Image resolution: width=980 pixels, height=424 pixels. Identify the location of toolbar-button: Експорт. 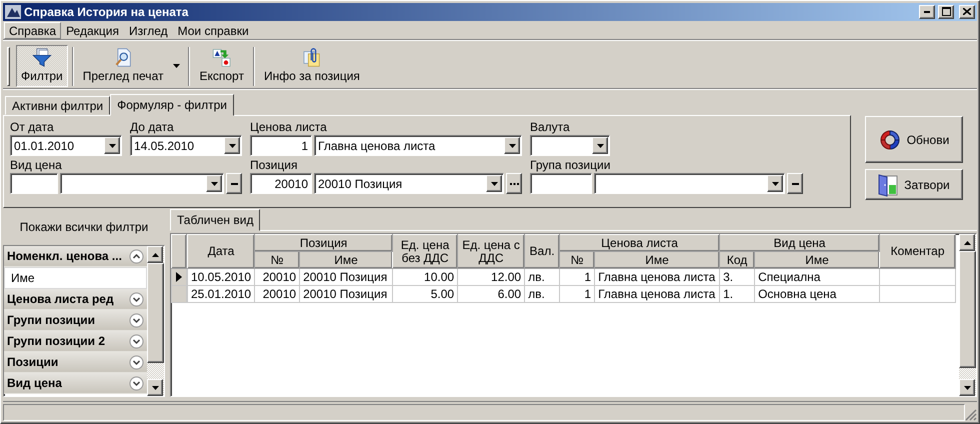
(221, 65).